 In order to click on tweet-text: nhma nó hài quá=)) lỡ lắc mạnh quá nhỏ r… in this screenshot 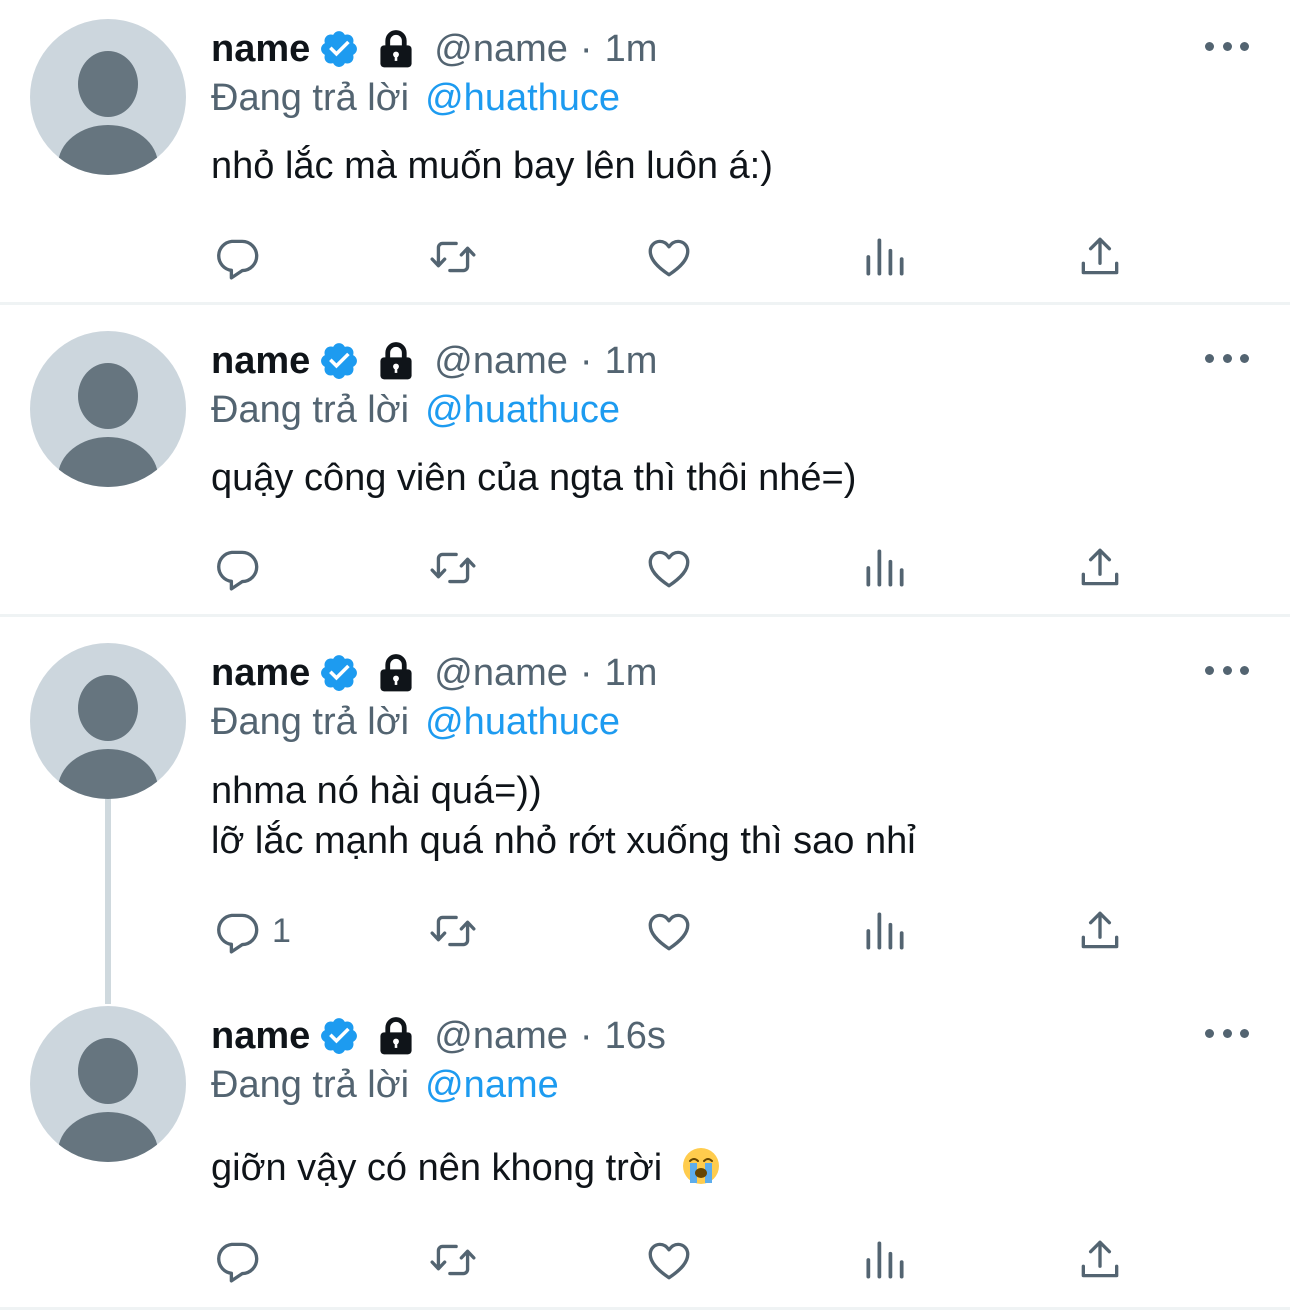, I will do `click(721, 816)`.